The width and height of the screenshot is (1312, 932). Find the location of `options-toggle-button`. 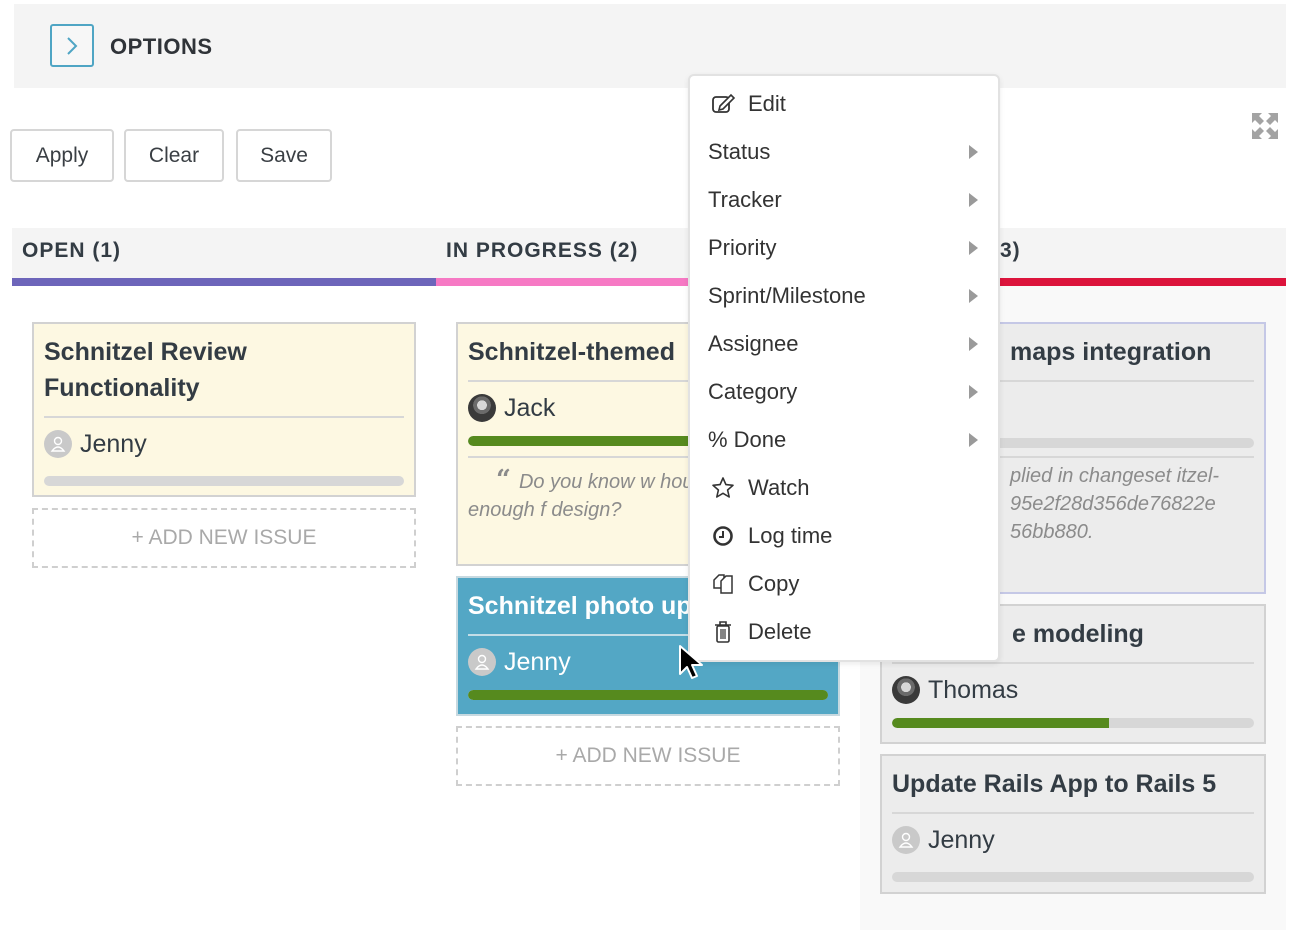

options-toggle-button is located at coordinates (72, 45).